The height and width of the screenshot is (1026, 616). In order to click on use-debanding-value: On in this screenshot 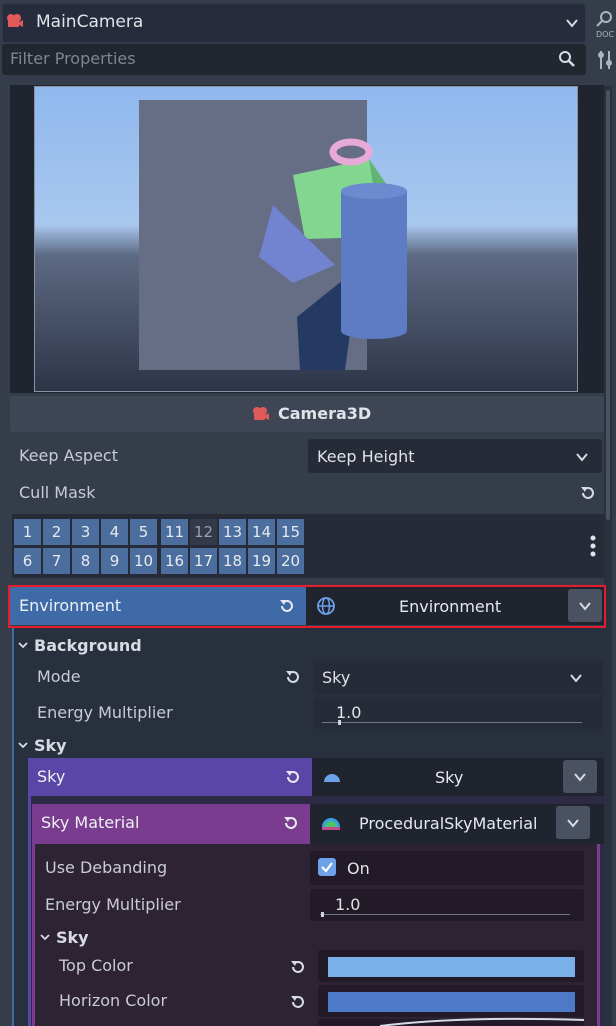, I will do `click(358, 868)`.